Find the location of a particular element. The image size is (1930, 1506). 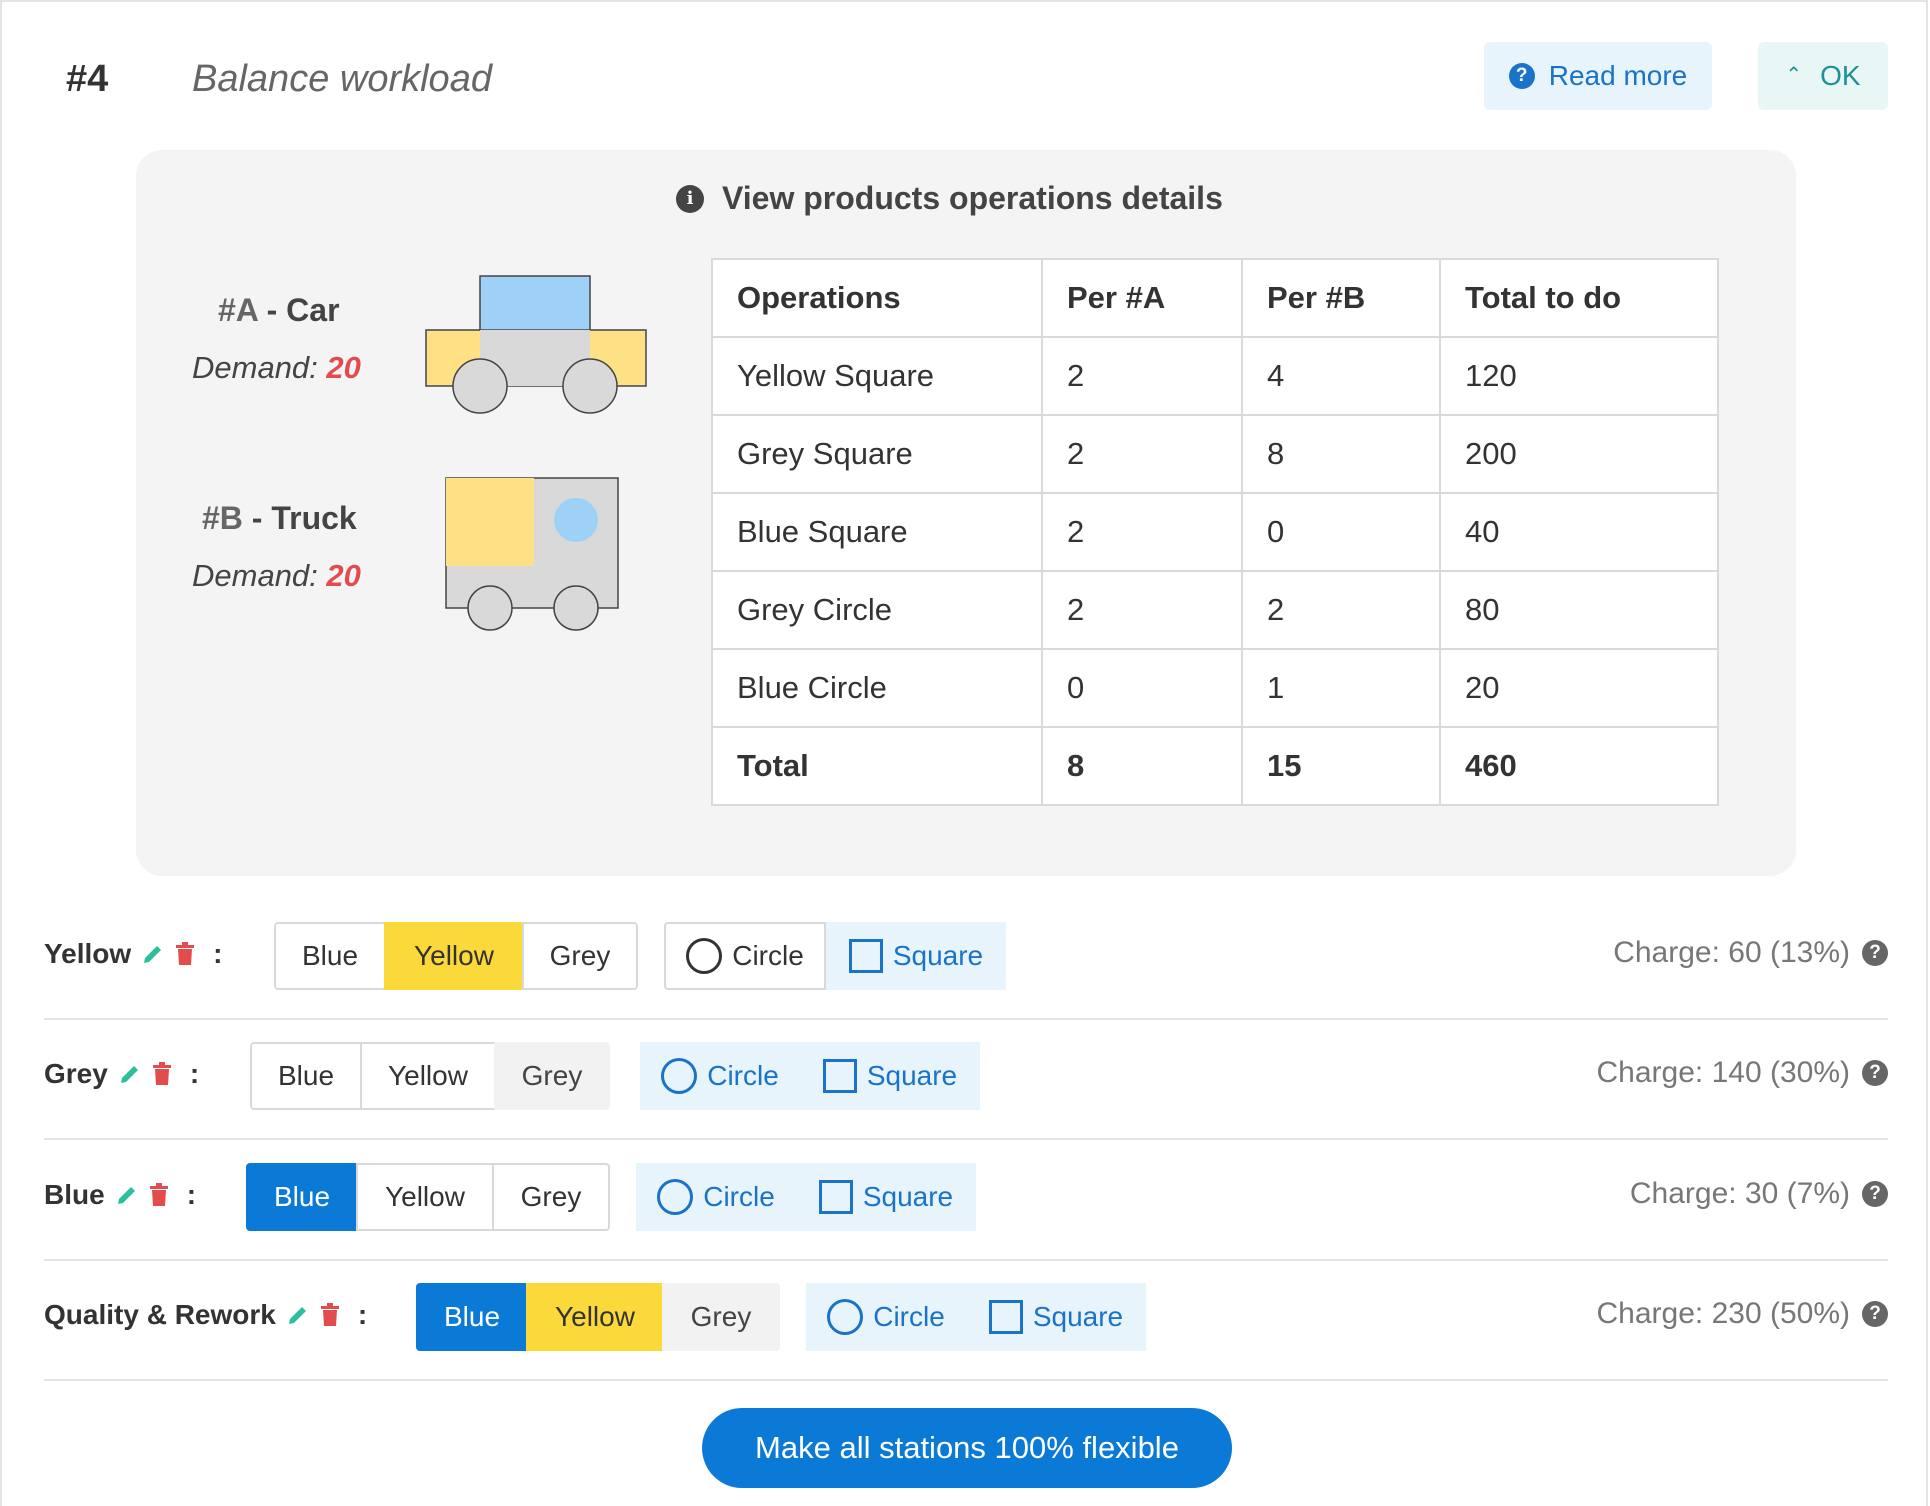

table-cell: 120 is located at coordinates (1579, 376).